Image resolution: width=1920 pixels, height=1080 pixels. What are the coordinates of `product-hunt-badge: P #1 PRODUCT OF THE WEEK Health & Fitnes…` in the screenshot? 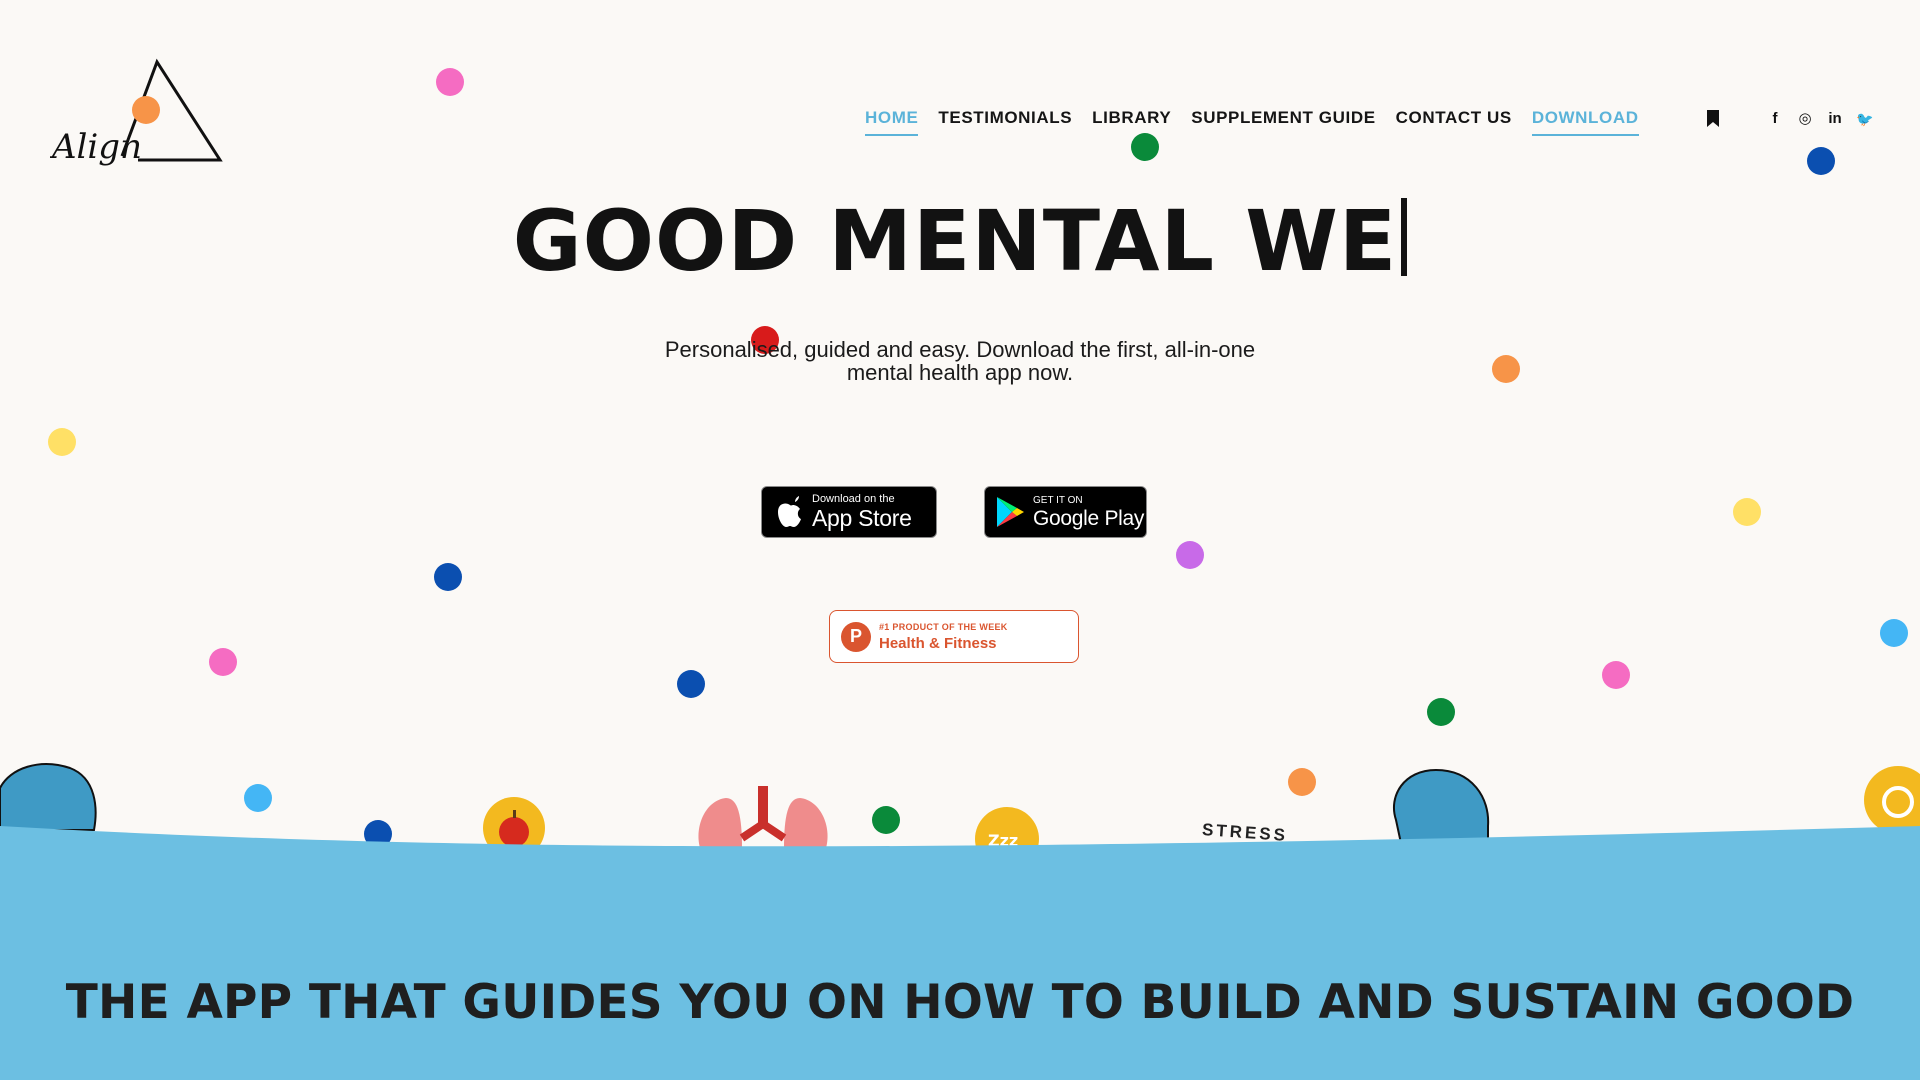 It's located at (954, 636).